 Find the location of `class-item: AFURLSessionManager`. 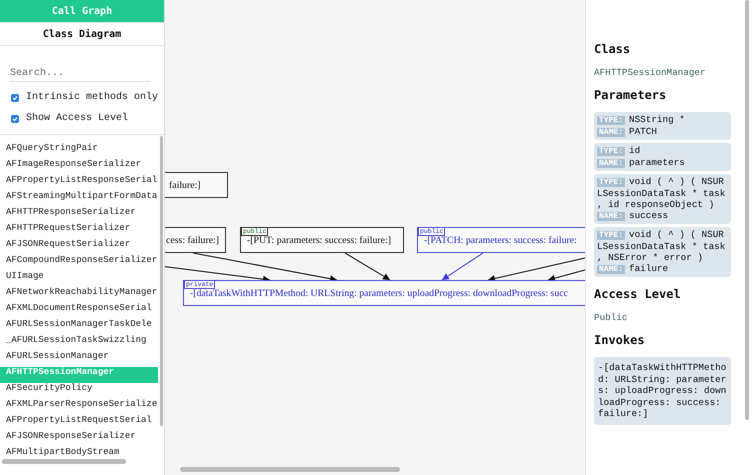

class-item: AFURLSessionManager is located at coordinates (79, 359).